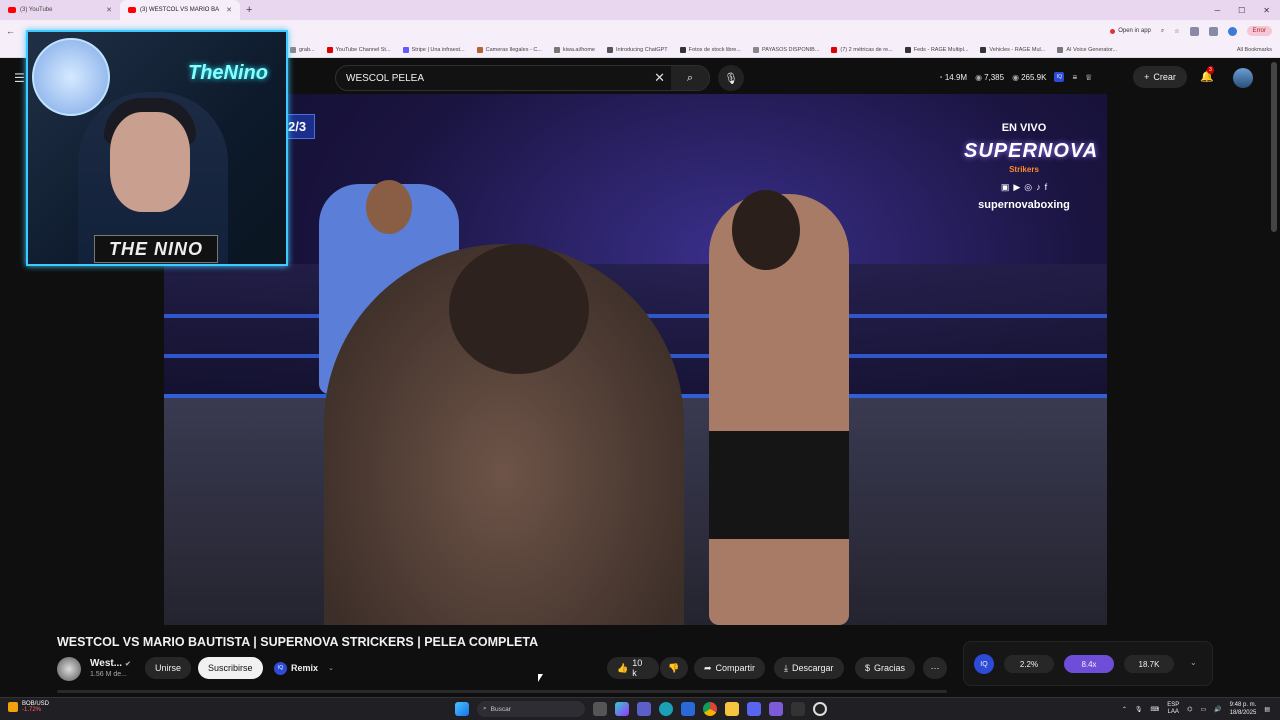  Describe the element at coordinates (462, 709) in the screenshot. I see `windows-start-icon` at that location.